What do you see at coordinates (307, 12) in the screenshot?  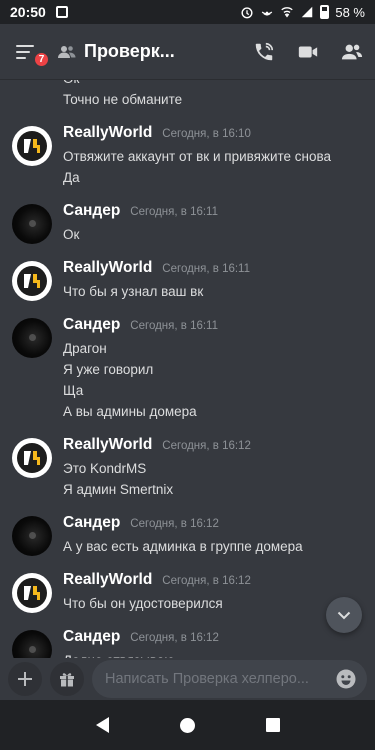 I see `signal-icon` at bounding box center [307, 12].